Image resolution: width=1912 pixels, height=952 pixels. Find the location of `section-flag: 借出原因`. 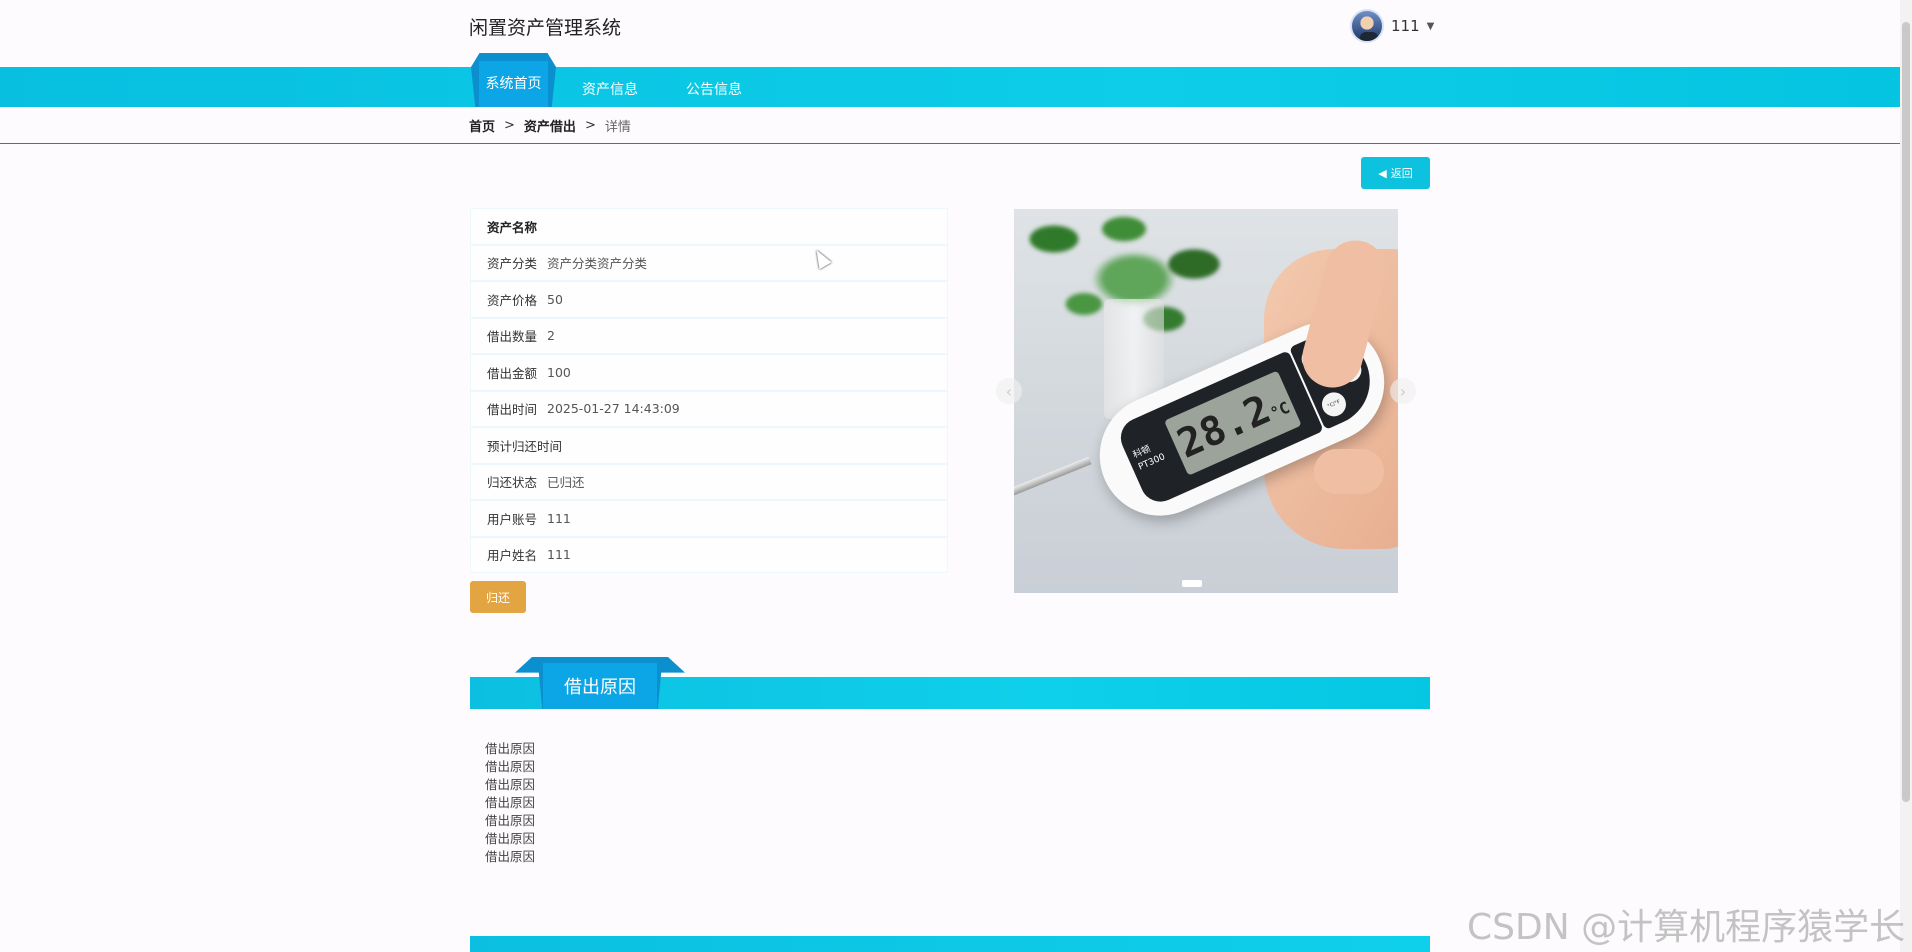

section-flag: 借出原因 is located at coordinates (600, 683).